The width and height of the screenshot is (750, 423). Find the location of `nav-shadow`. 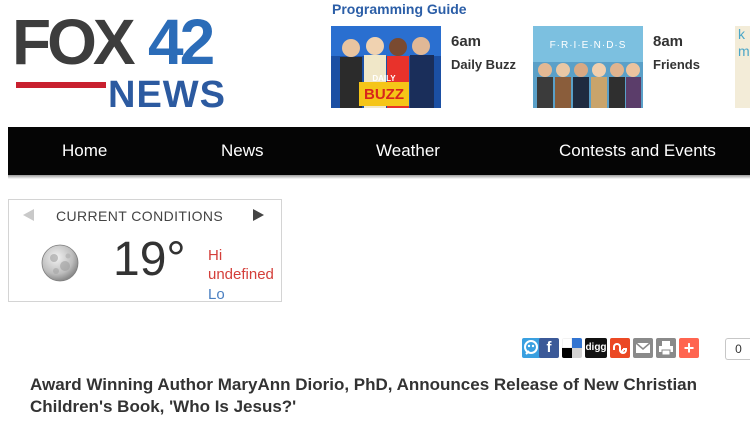

nav-shadow is located at coordinates (379, 177).